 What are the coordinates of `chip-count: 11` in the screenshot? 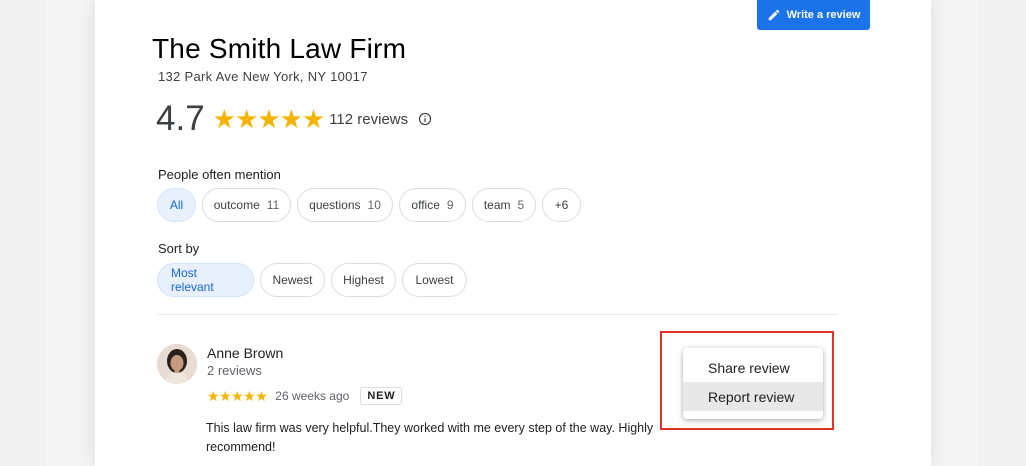 It's located at (273, 205).